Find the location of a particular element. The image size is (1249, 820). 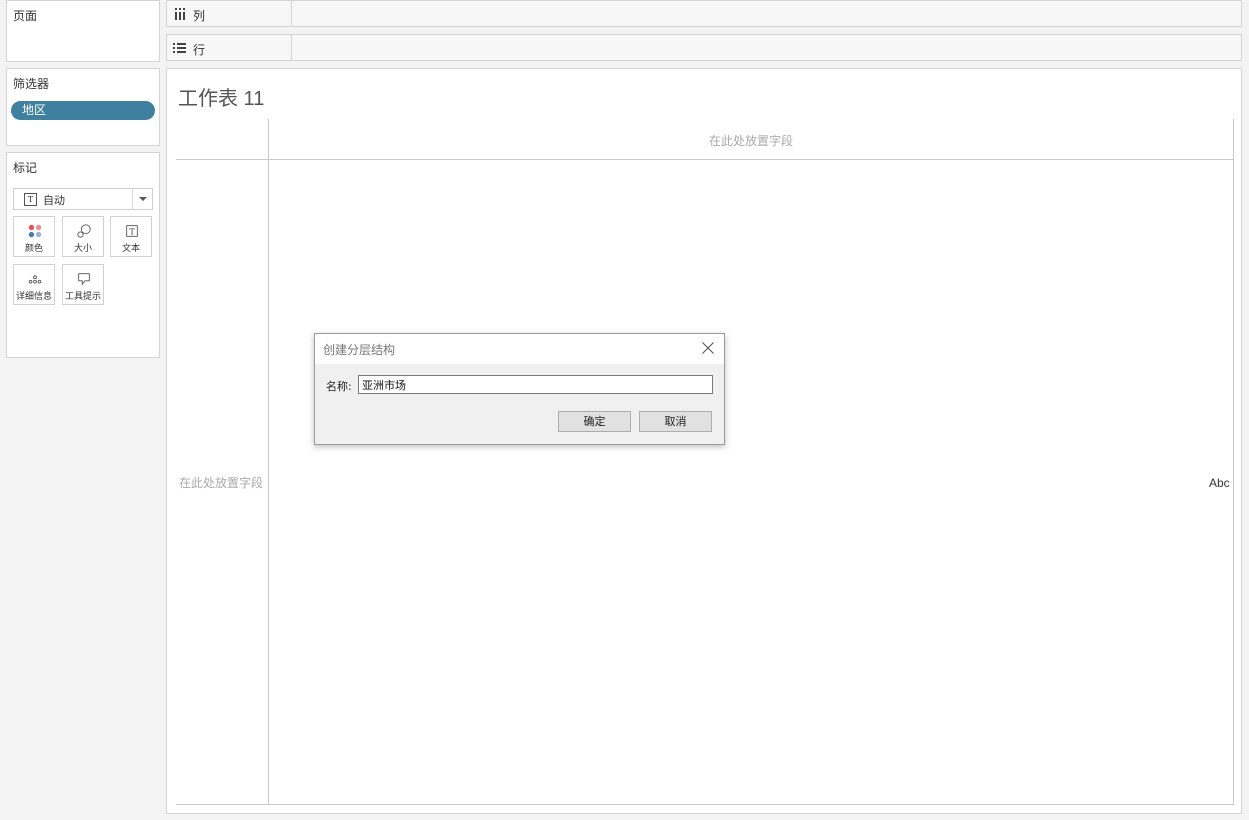

view-right-border is located at coordinates (1233, 462).